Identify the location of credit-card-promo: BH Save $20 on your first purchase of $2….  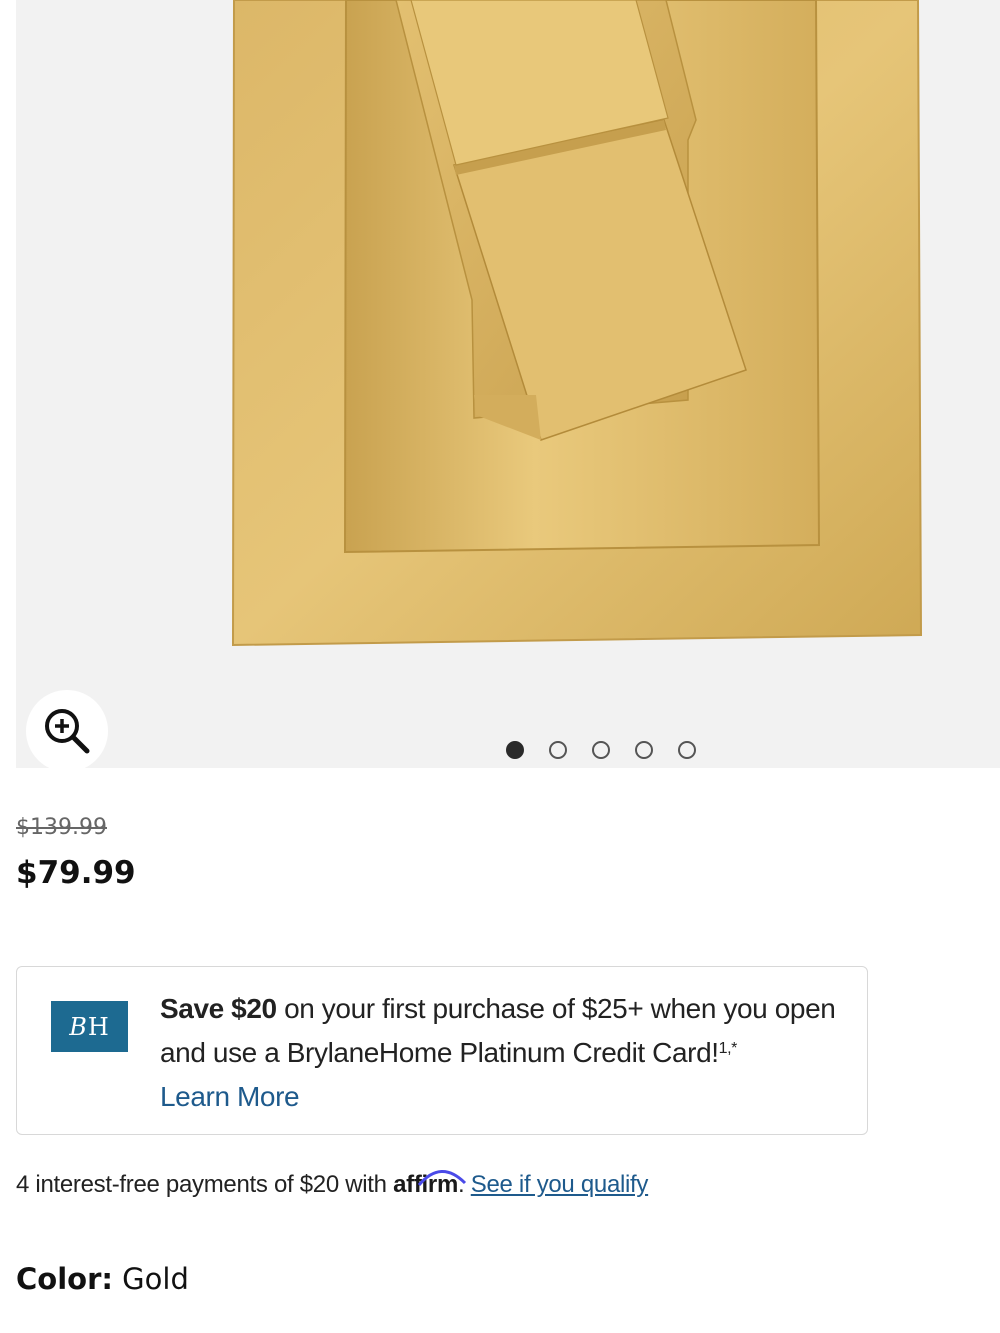
(442, 1050).